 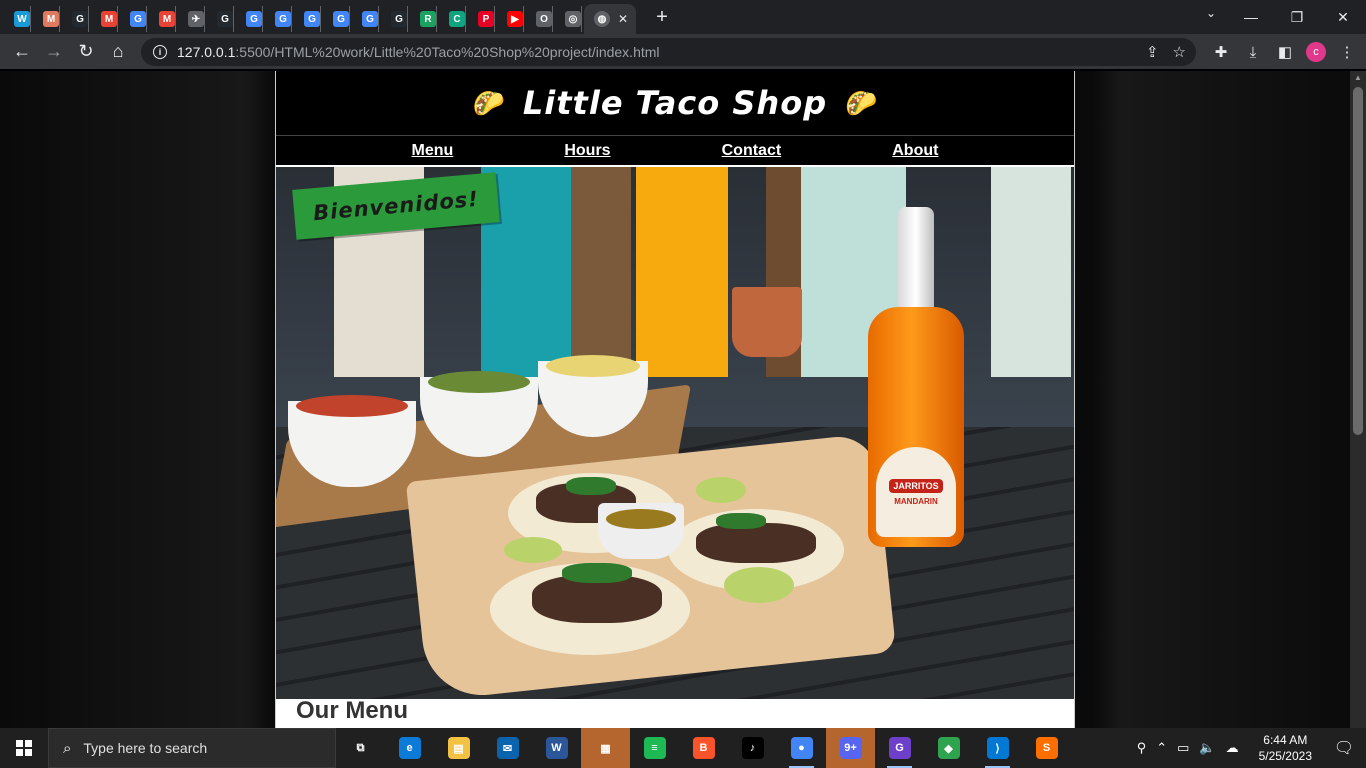 I want to click on browser-tab: P(12, so click(x=481, y=19).